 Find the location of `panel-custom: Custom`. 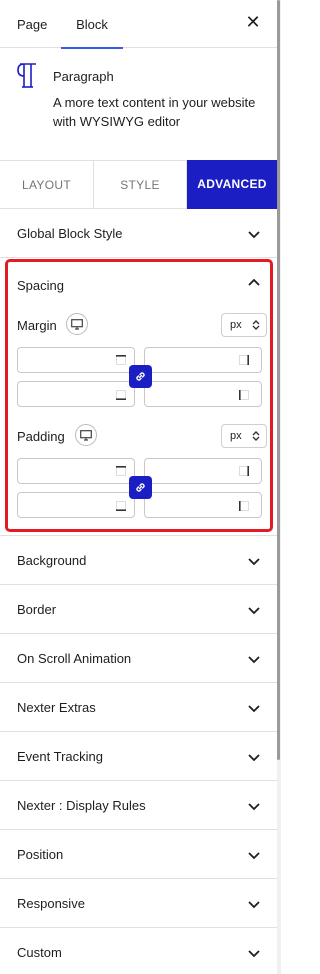

panel-custom: Custom is located at coordinates (138, 951).